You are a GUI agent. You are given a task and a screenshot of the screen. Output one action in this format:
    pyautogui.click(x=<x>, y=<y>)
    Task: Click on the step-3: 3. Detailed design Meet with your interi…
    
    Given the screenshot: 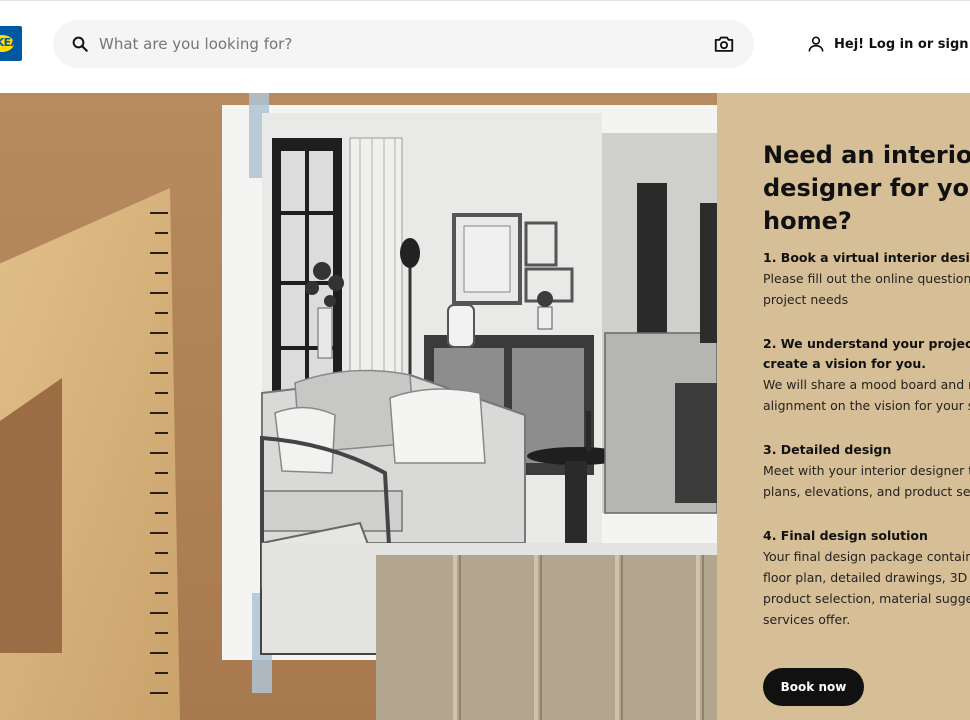 What is the action you would take?
    pyautogui.click(x=866, y=471)
    